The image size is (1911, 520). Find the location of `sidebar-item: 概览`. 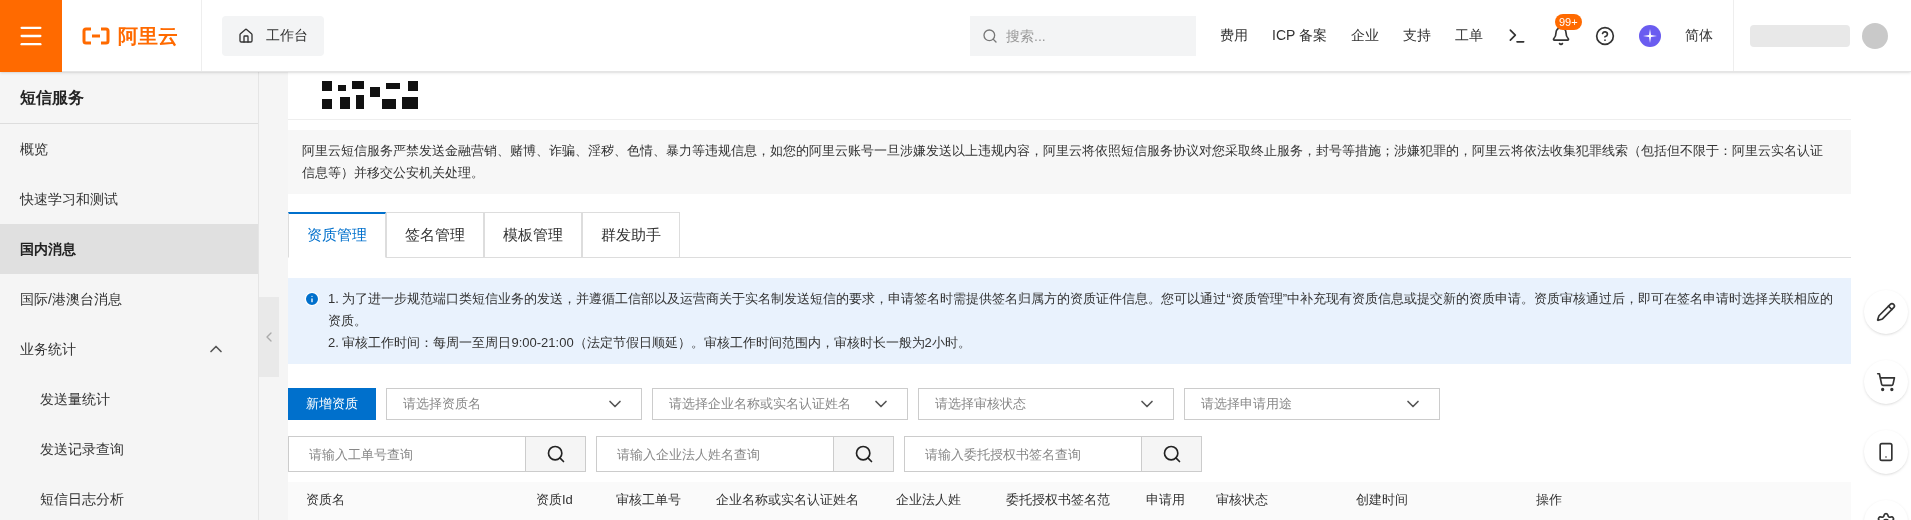

sidebar-item: 概览 is located at coordinates (129, 149).